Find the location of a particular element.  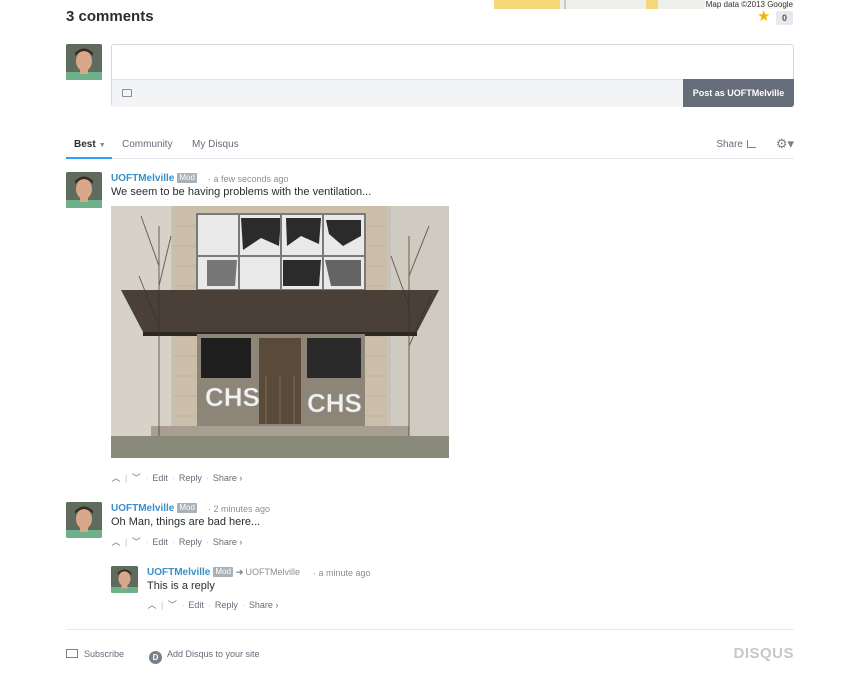

comment-time: · 2 minutes ago is located at coordinates (239, 509).